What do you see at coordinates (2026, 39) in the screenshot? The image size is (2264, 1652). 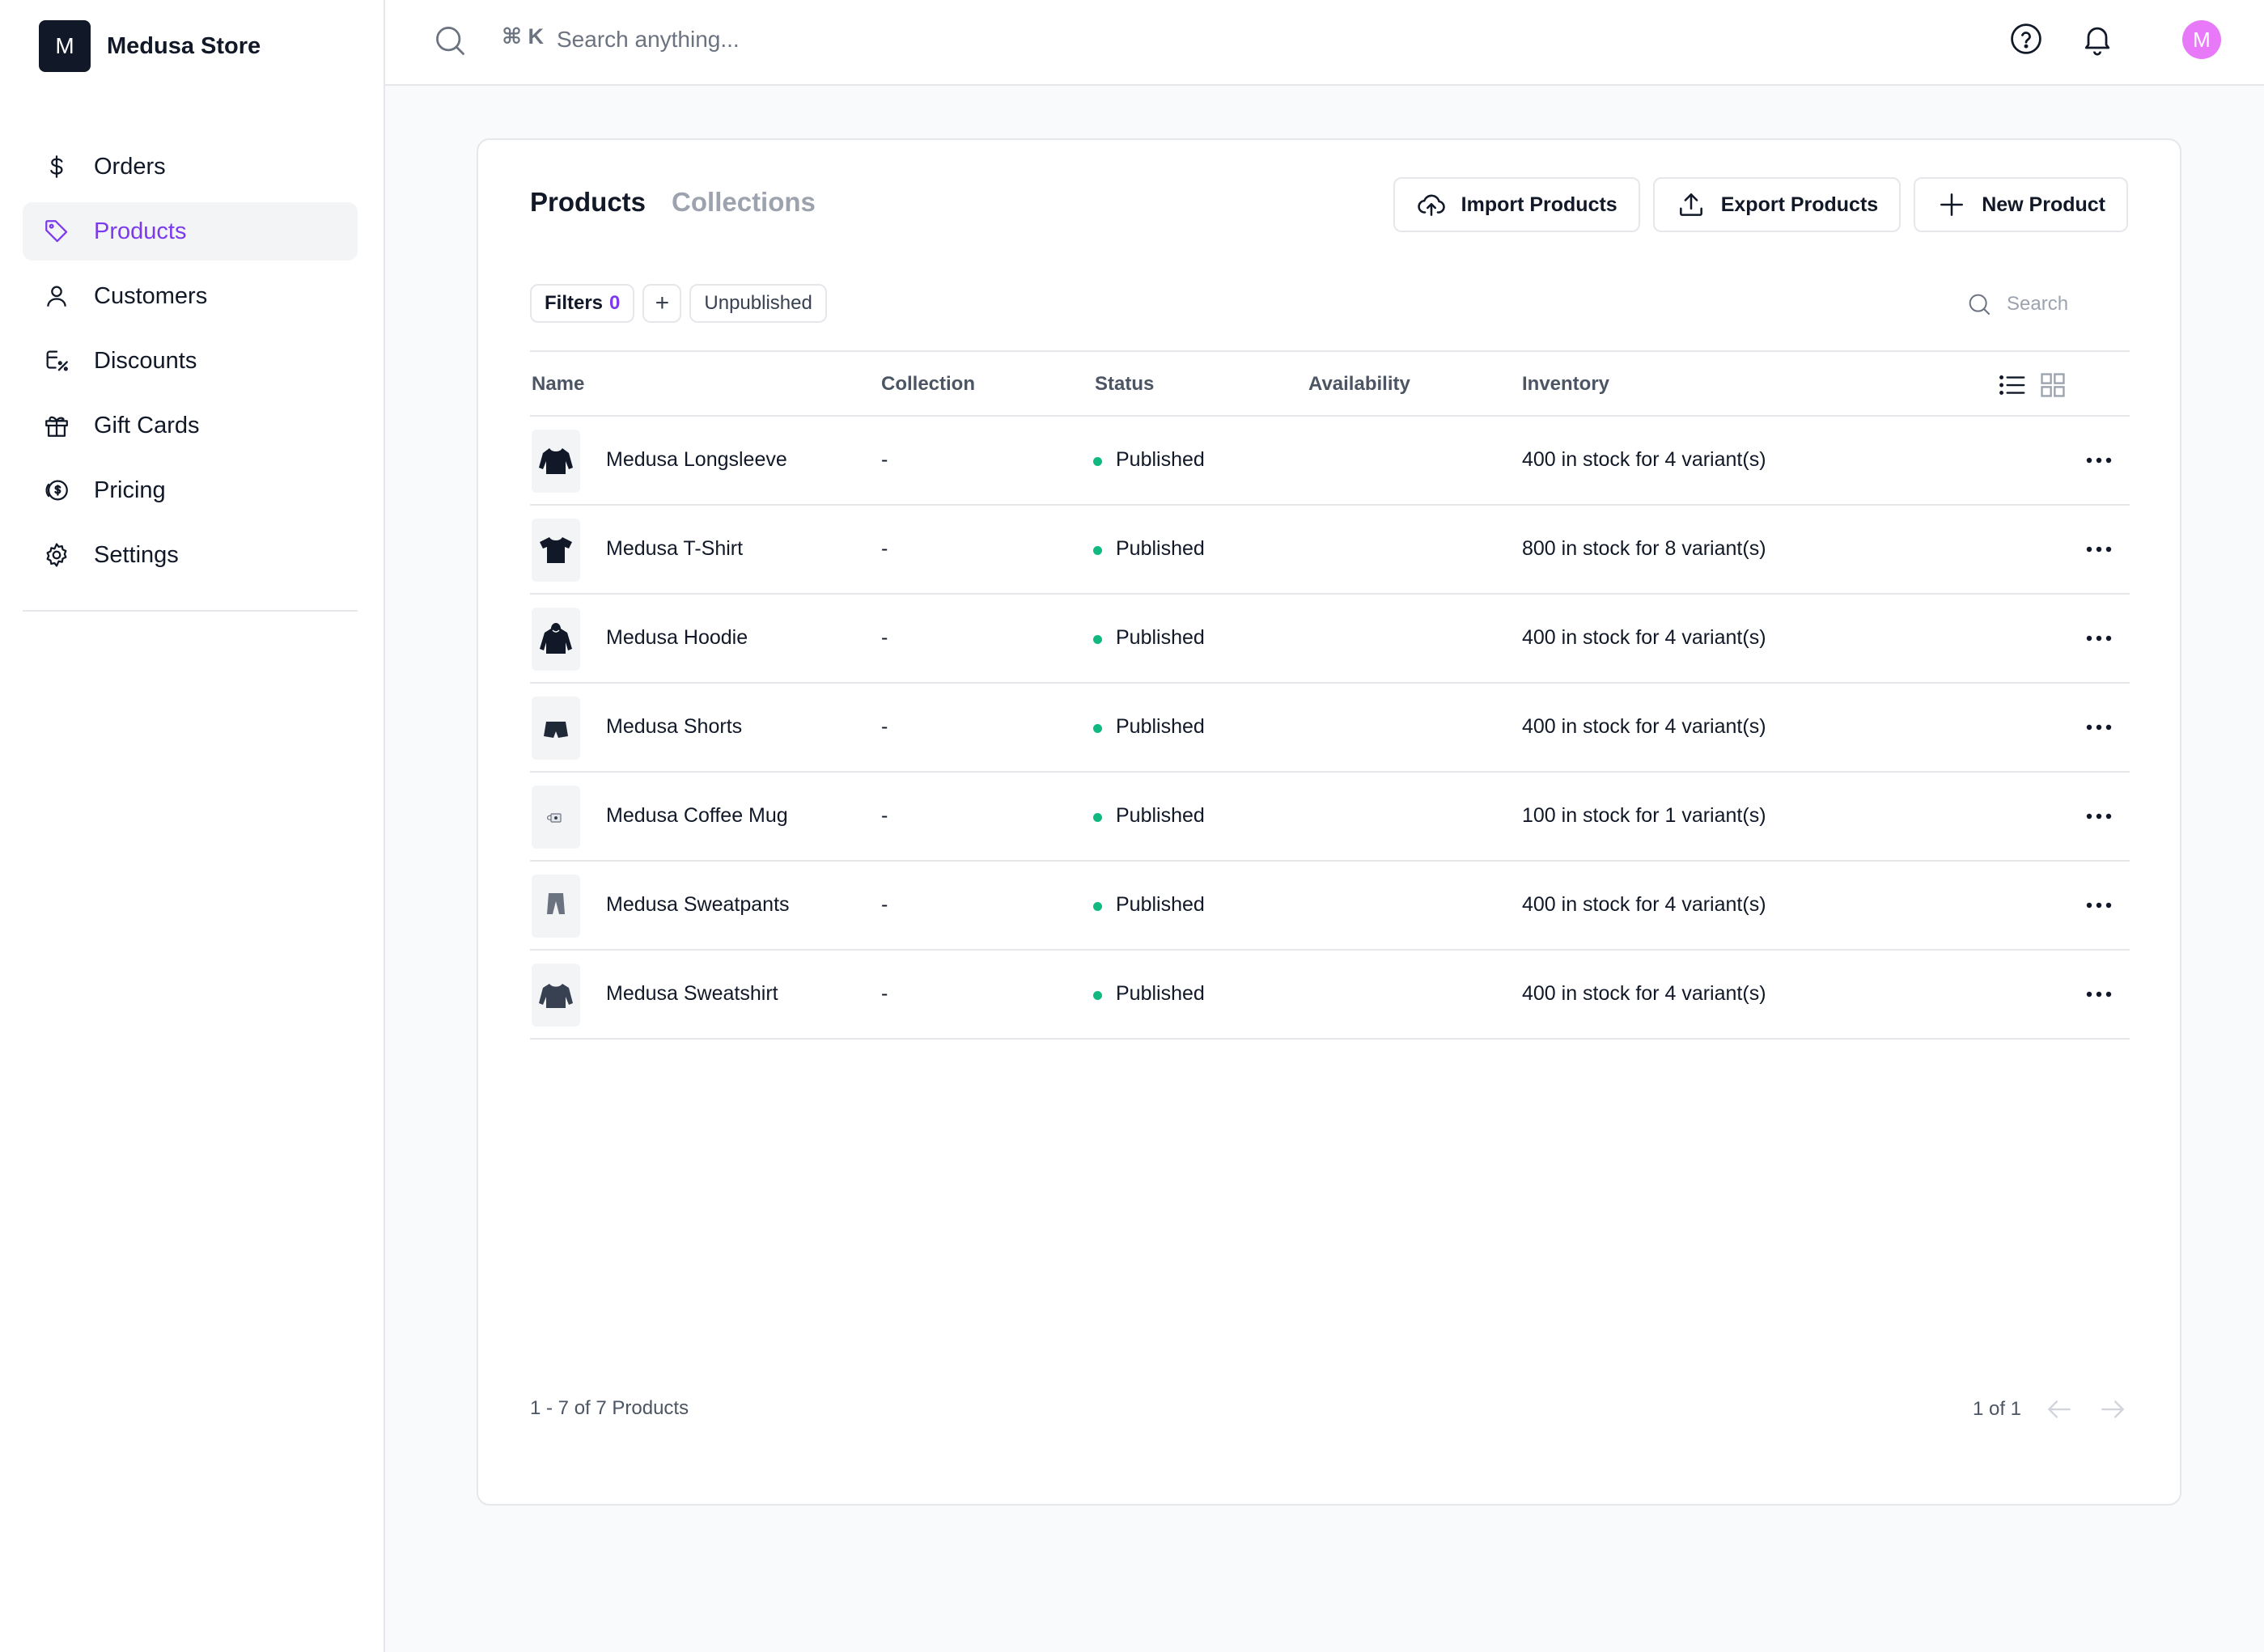 I see `help-icon` at bounding box center [2026, 39].